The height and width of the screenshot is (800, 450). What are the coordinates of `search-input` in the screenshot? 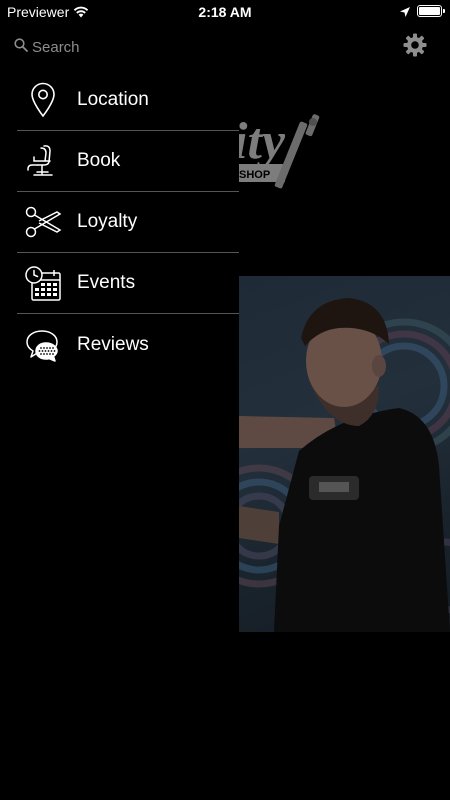 It's located at (92, 47).